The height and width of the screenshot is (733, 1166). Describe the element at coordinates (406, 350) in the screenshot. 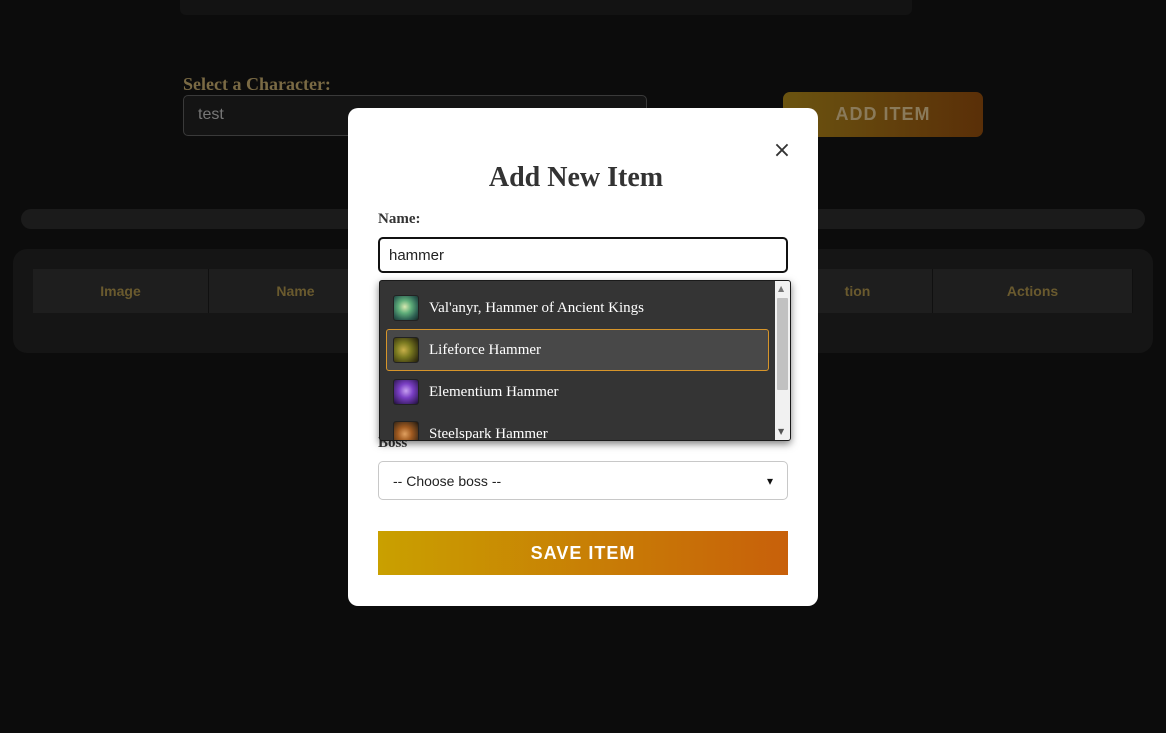

I see `lifeforce-hammer-icon` at that location.